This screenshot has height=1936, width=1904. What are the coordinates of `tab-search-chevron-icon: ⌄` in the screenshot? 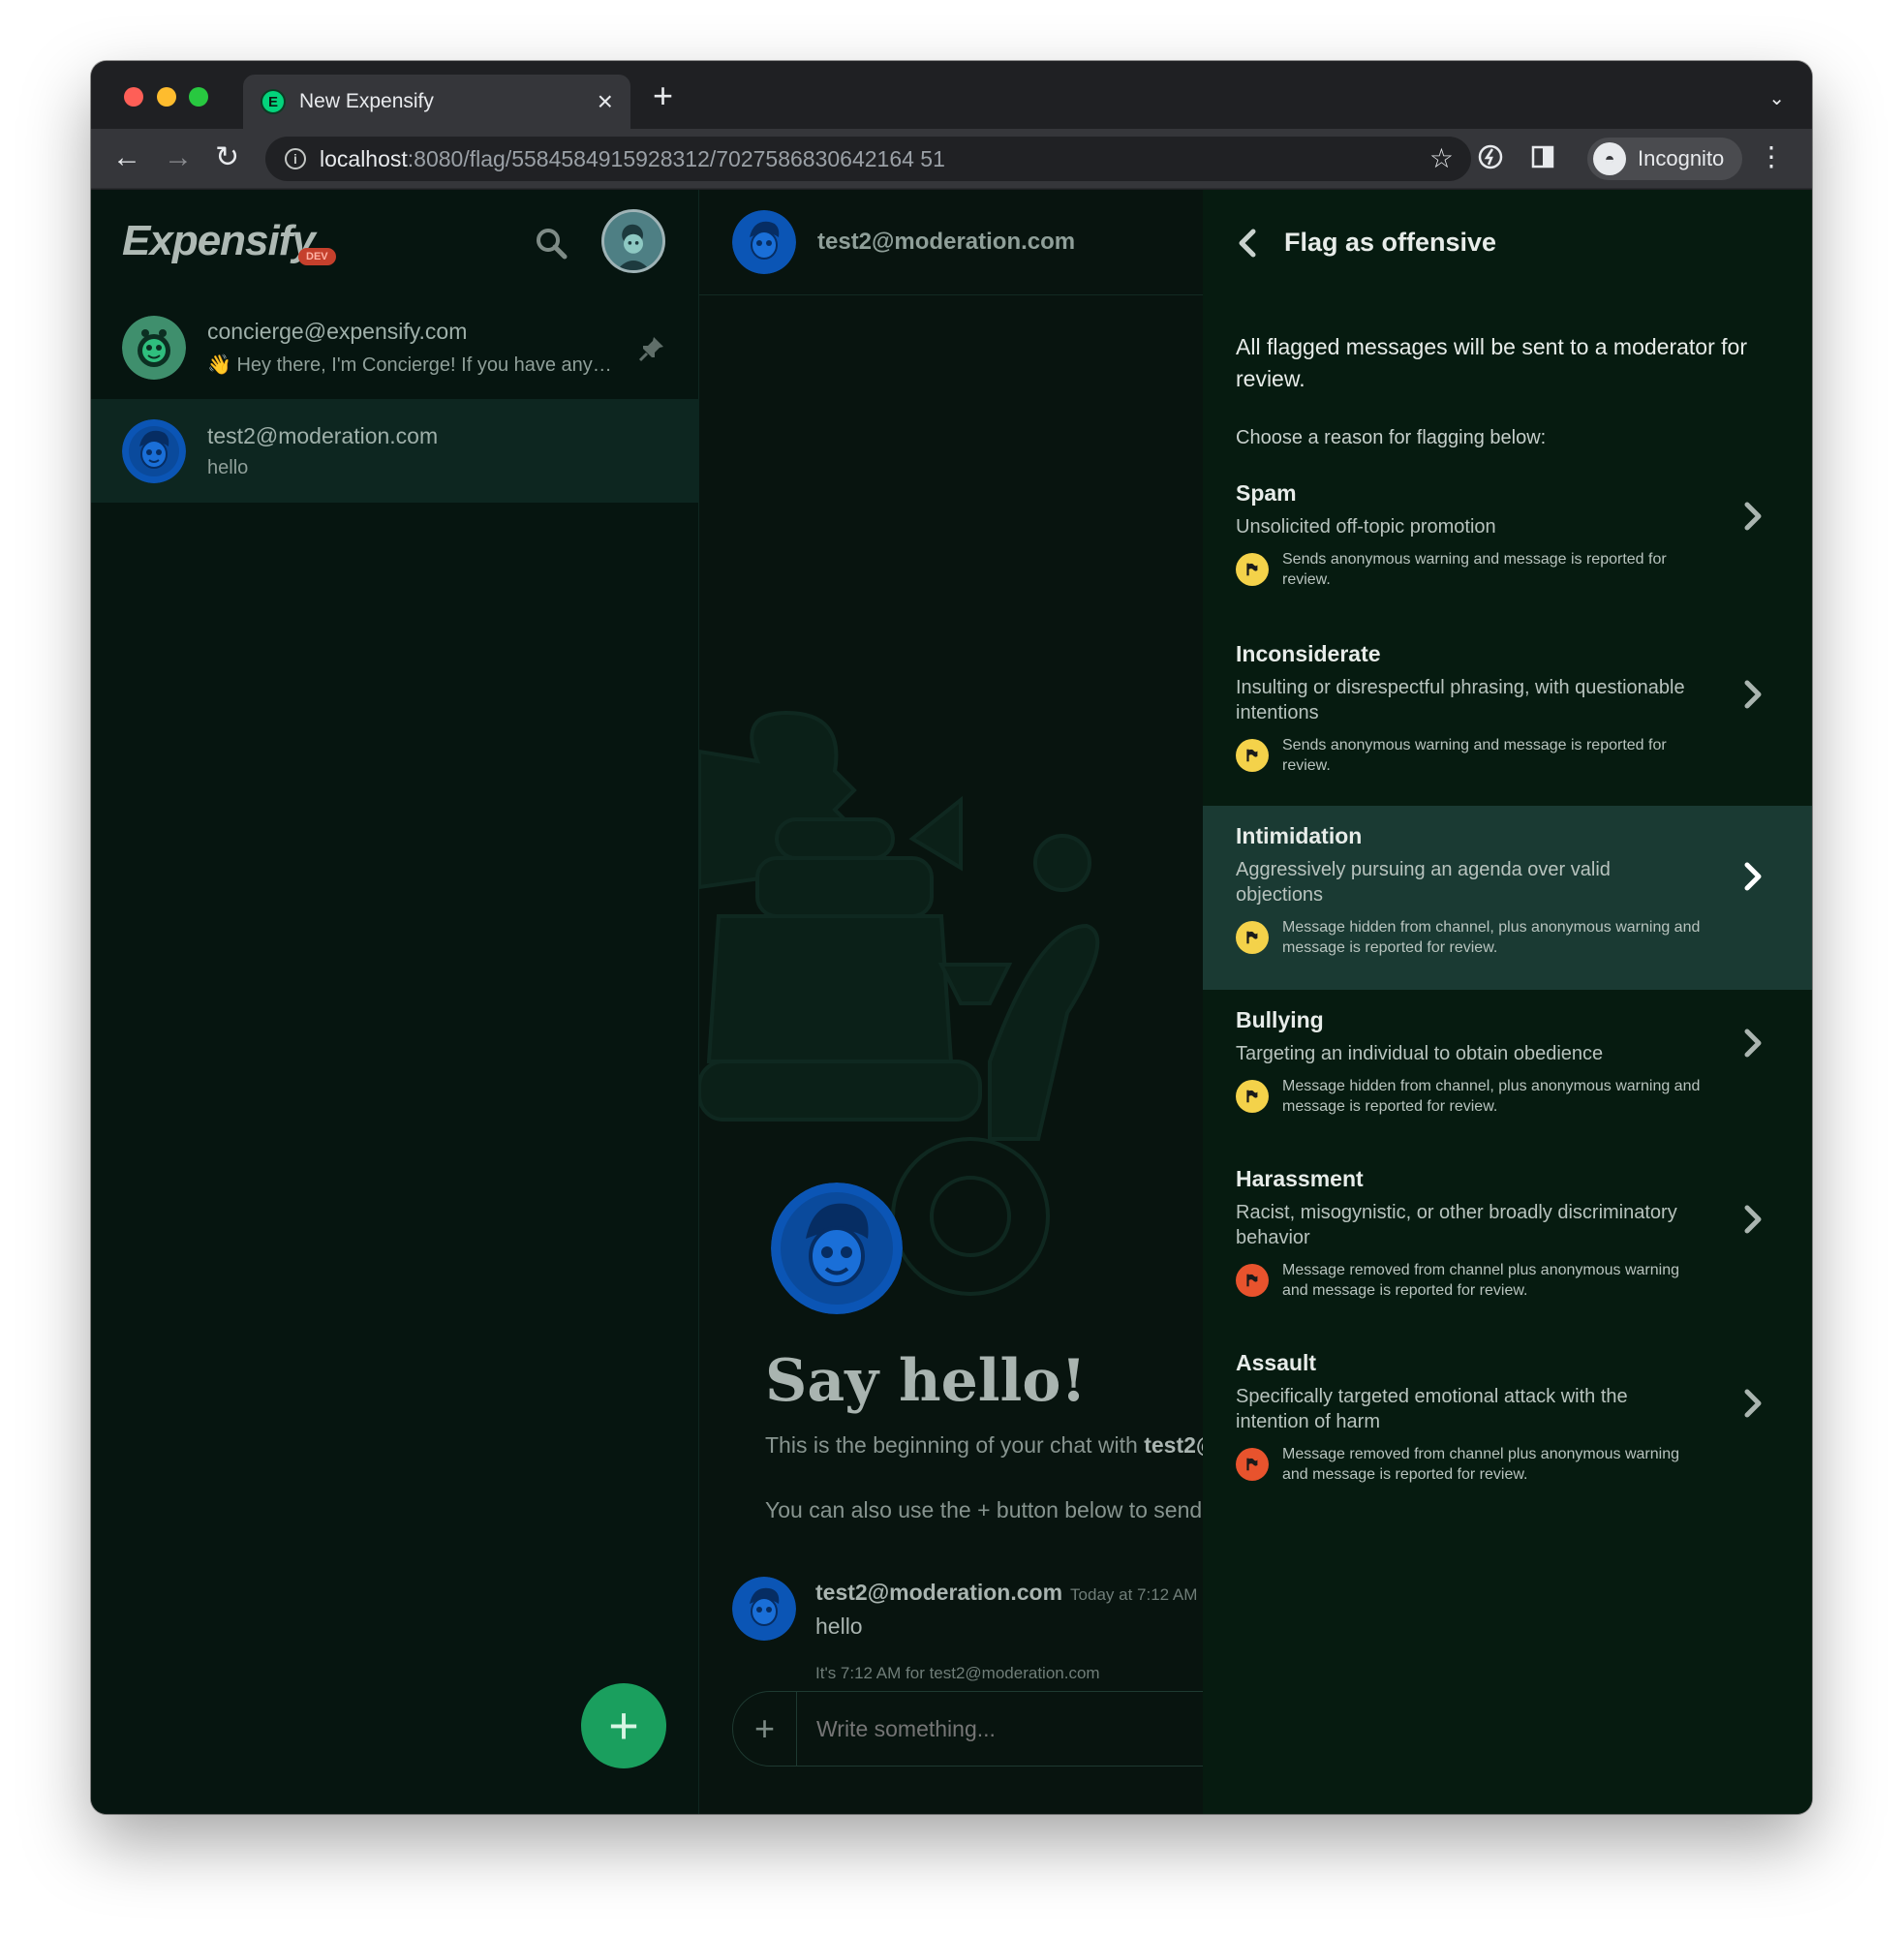 It's located at (1777, 98).